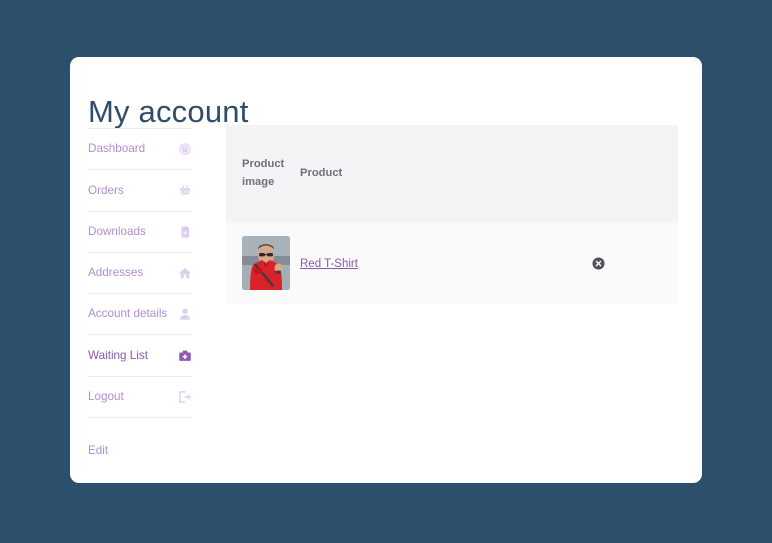 The width and height of the screenshot is (772, 543). I want to click on remove-circle-x-icon, so click(598, 263).